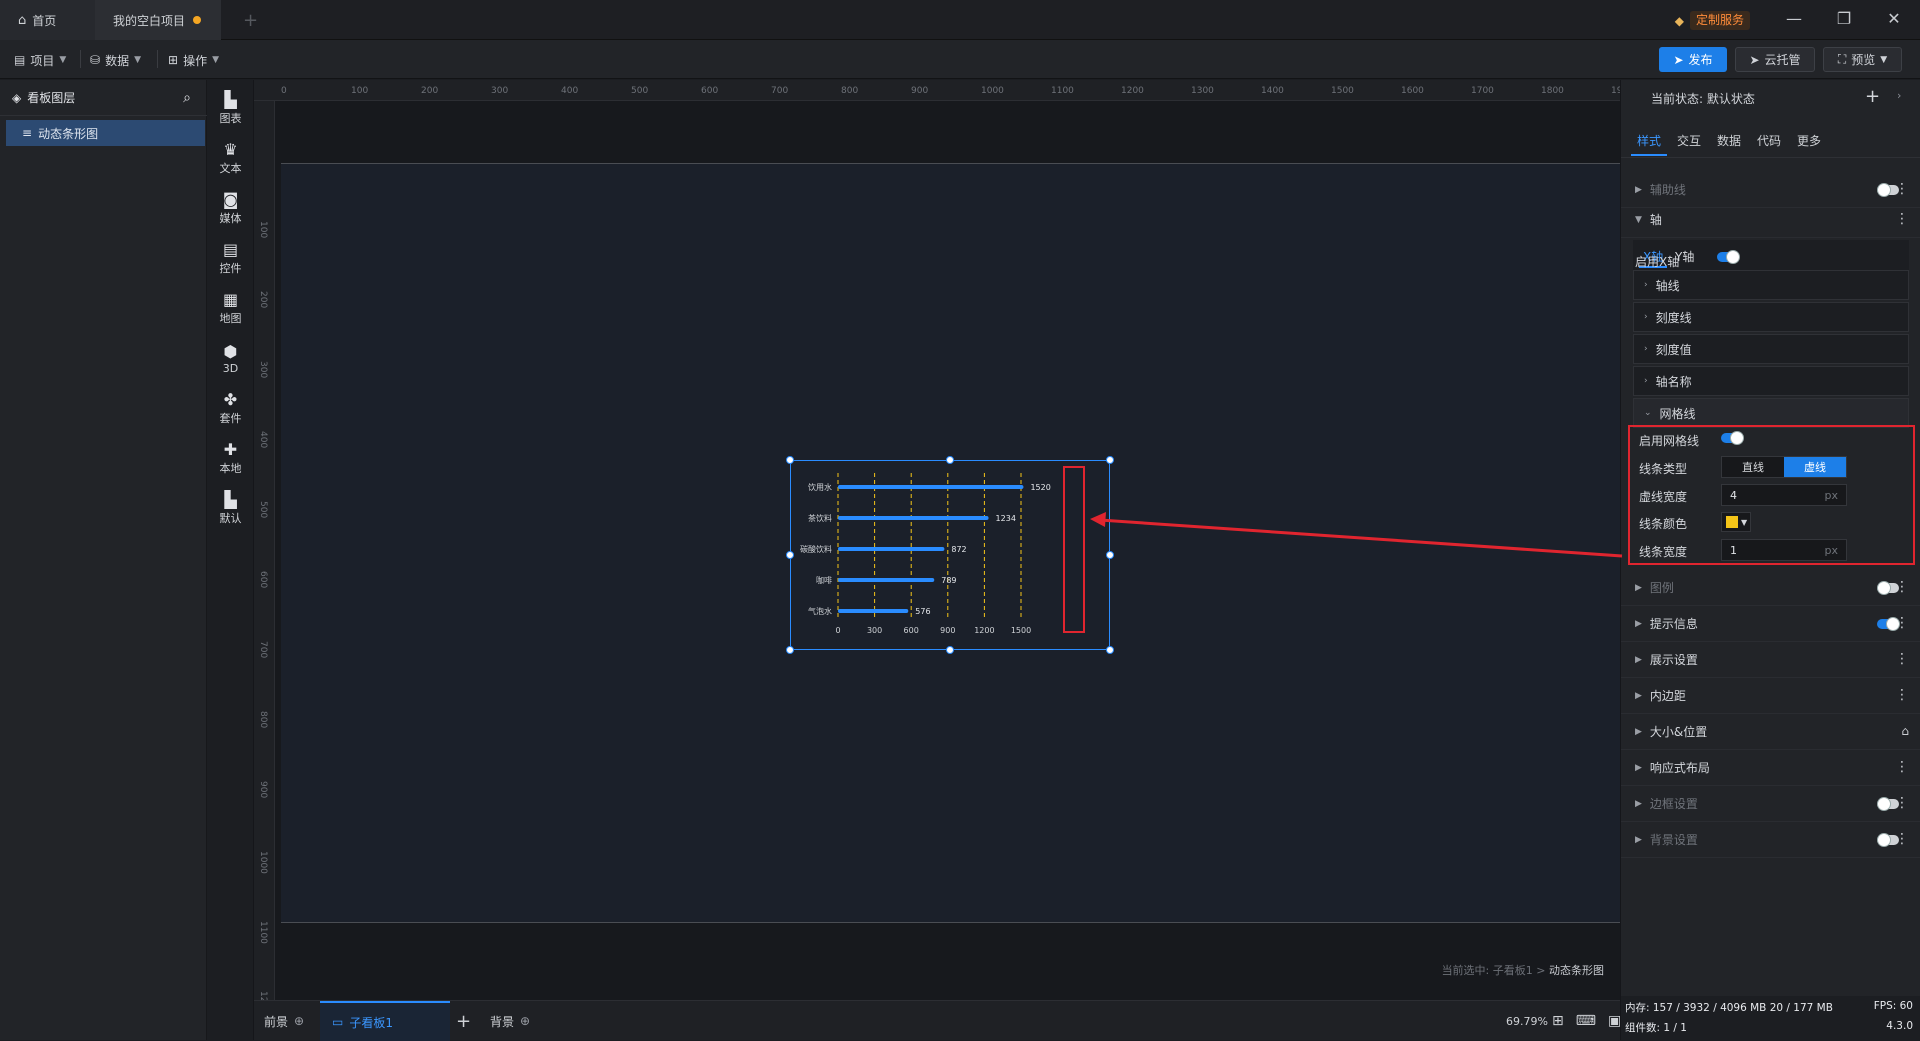 The width and height of the screenshot is (1920, 1041). What do you see at coordinates (1712, 20) in the screenshot?
I see `custom-service-button: ◆ 定制服务` at bounding box center [1712, 20].